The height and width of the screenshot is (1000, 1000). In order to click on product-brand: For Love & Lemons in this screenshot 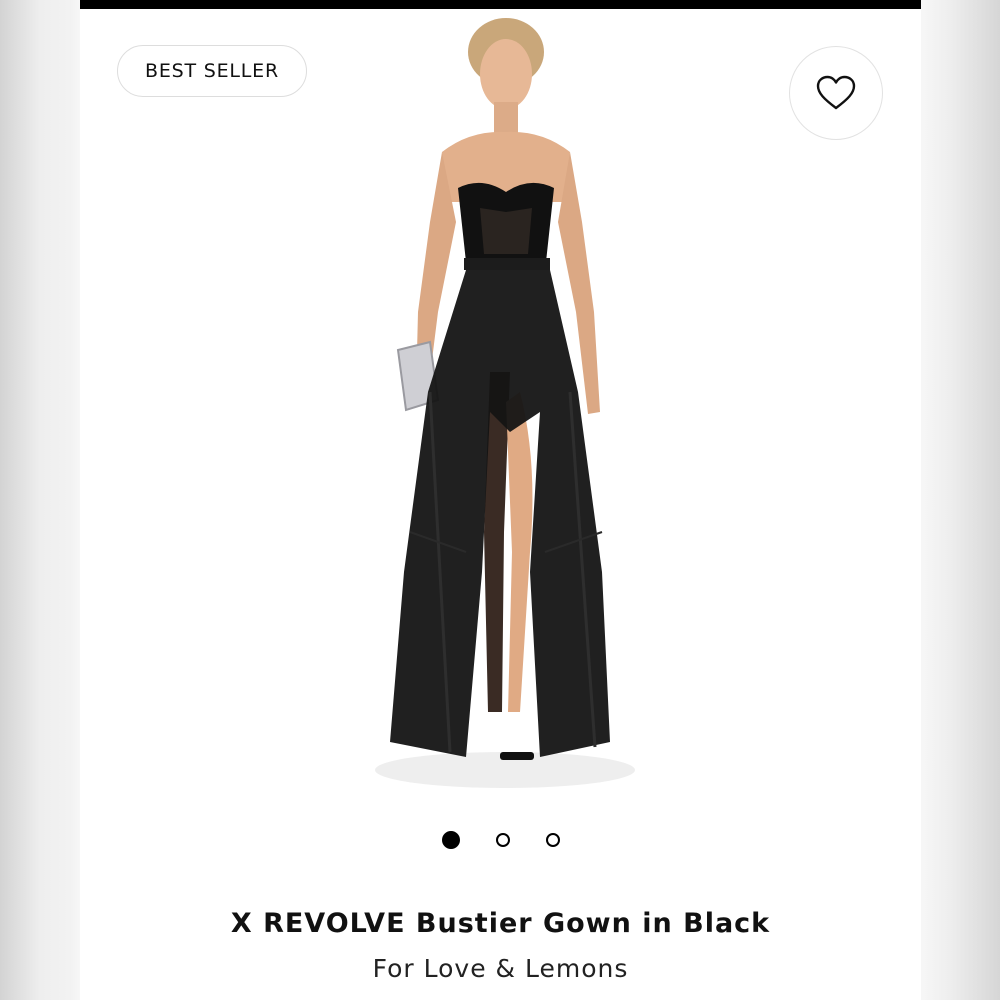, I will do `click(500, 968)`.